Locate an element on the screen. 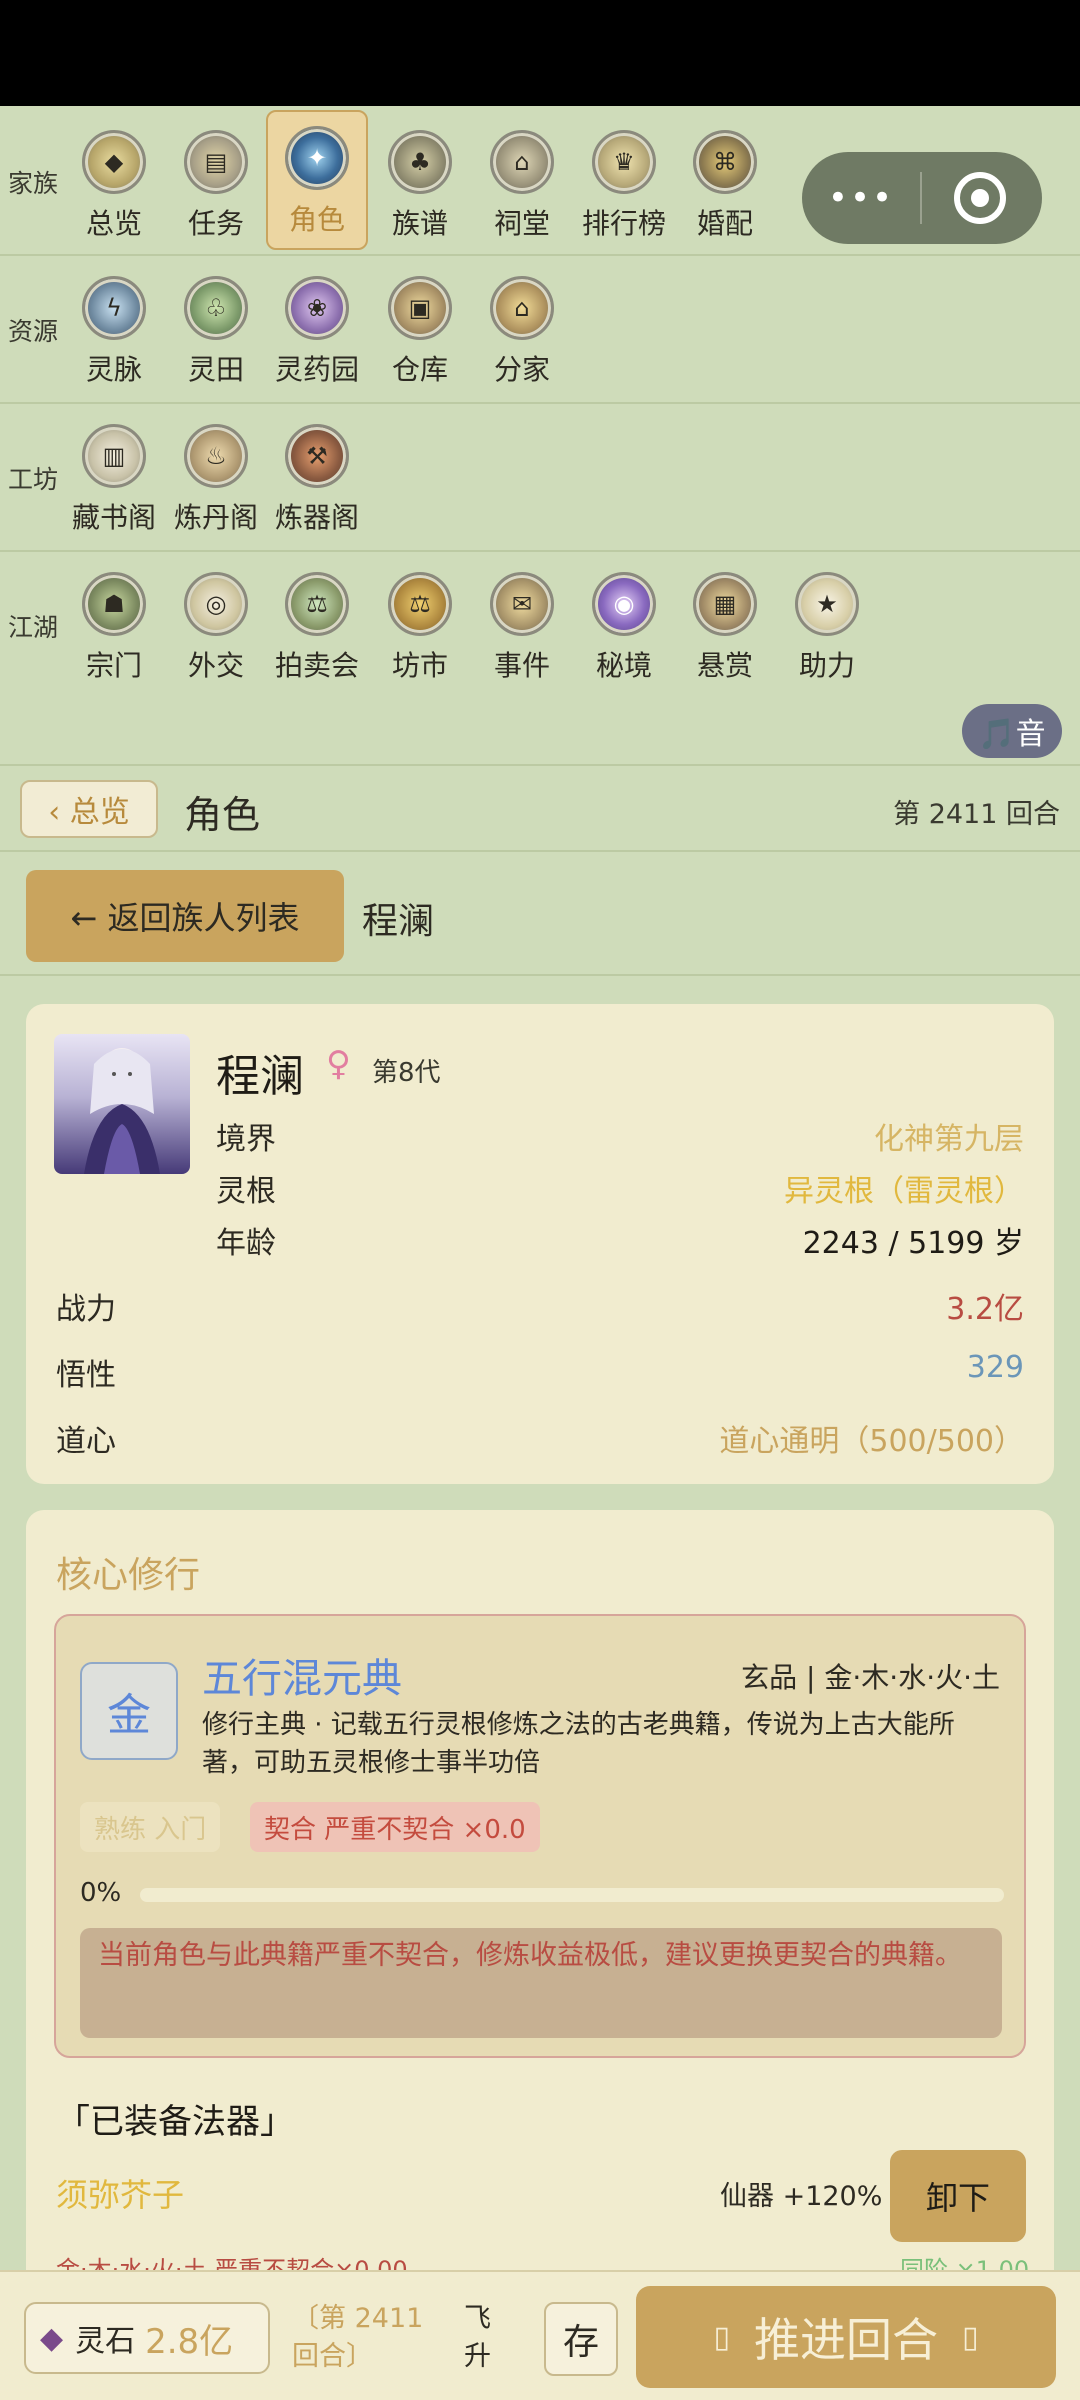 This screenshot has width=1080, height=2400. nav-item-label: 灵脉 is located at coordinates (113, 369).